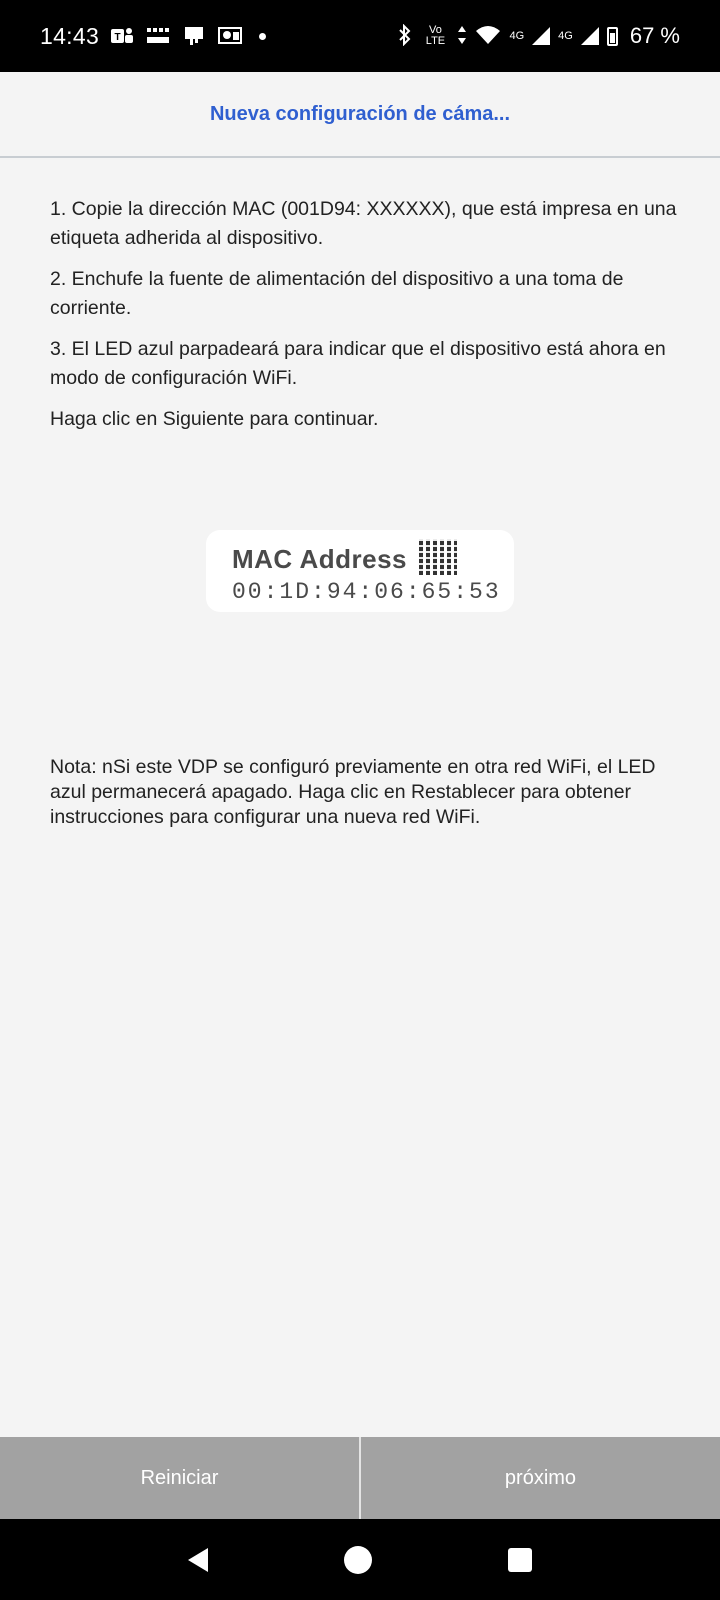  I want to click on mac-address-label-card: MAC Address 00:1D:94:06:65:53, so click(360, 571).